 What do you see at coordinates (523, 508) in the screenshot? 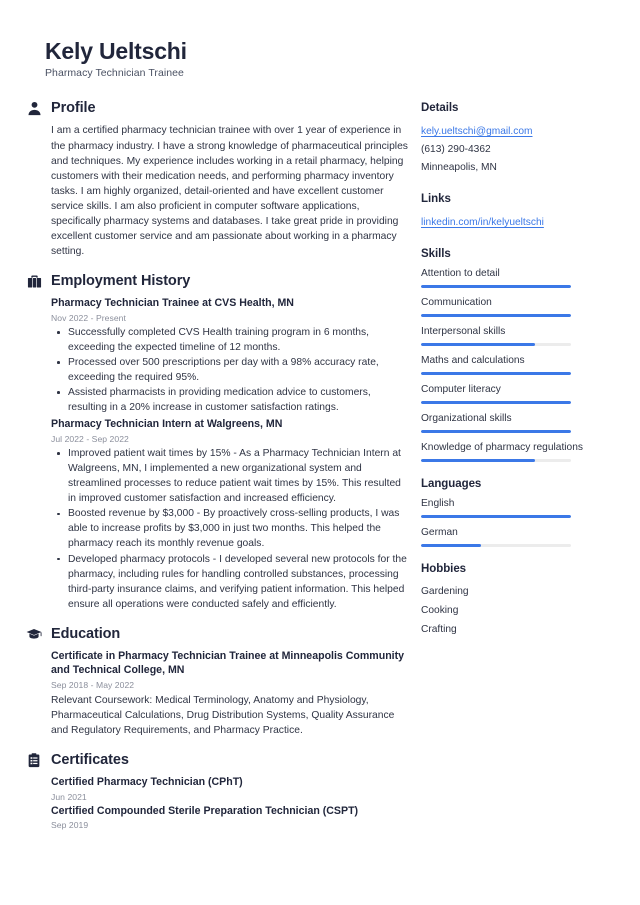
I see `language-item: English` at bounding box center [523, 508].